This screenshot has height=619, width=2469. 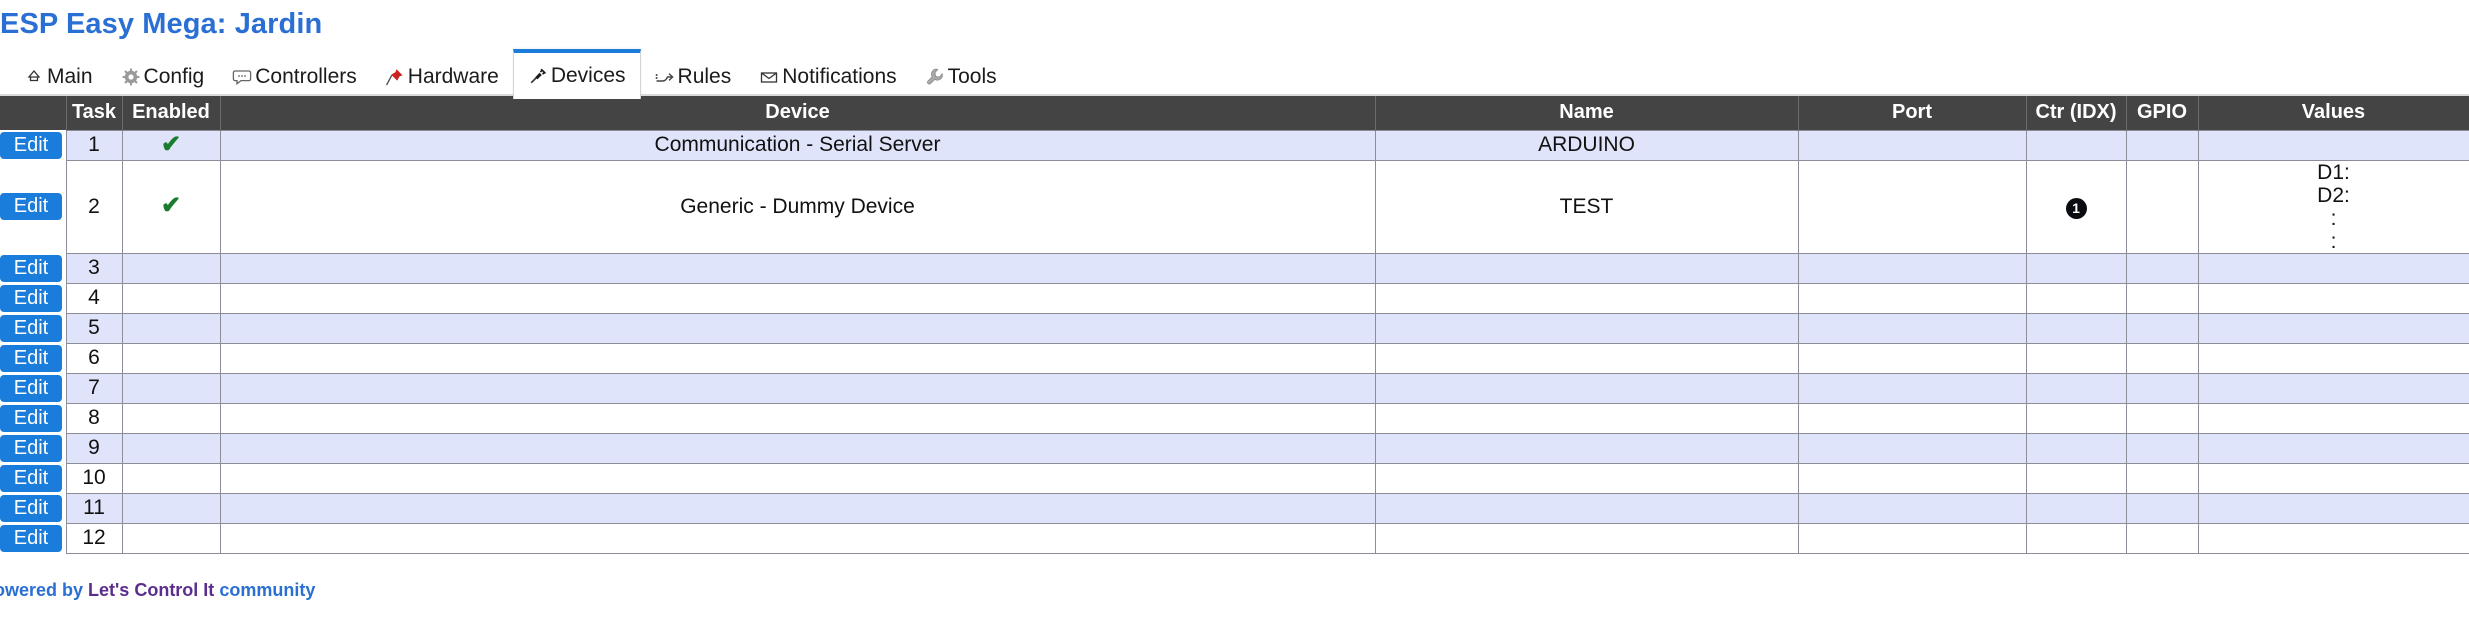 I want to click on nav-tab-label: Devices, so click(x=588, y=75).